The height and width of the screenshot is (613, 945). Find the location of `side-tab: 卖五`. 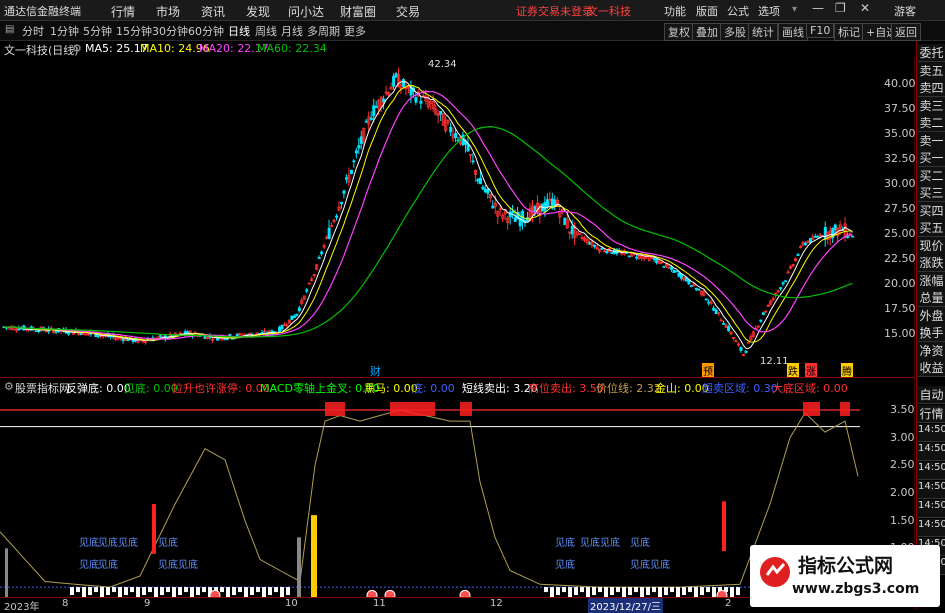

side-tab: 卖五 is located at coordinates (931, 70).